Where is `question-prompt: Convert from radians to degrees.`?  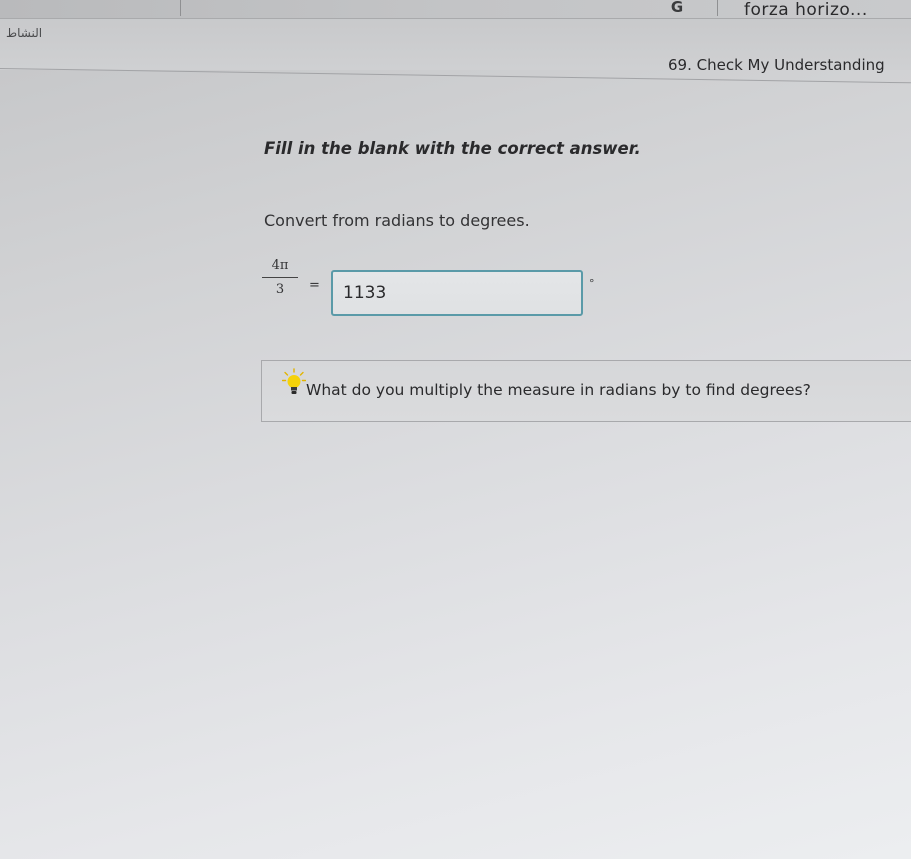 question-prompt: Convert from radians to degrees. is located at coordinates (397, 220).